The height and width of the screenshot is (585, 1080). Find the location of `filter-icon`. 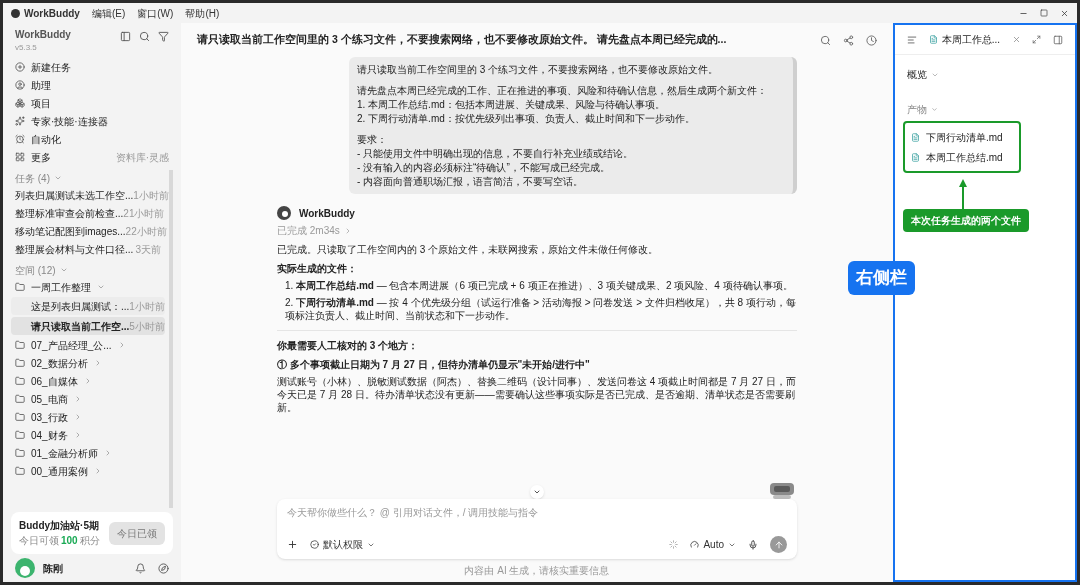

filter-icon is located at coordinates (163, 36).